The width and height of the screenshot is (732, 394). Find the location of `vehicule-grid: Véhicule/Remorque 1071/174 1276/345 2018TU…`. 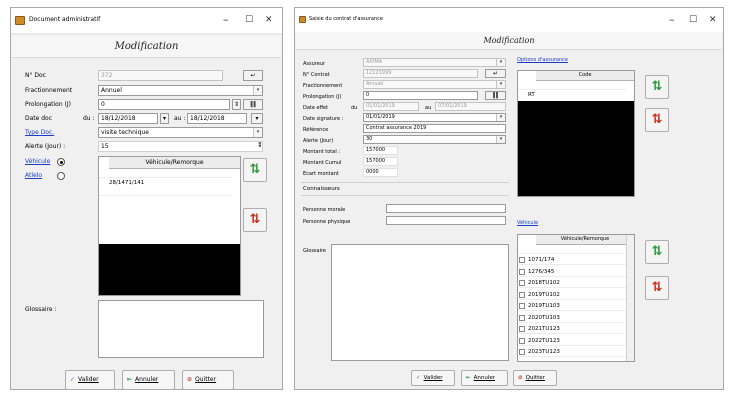

vehicule-grid: Véhicule/Remorque 1071/174 1276/345 2018TU… is located at coordinates (576, 298).